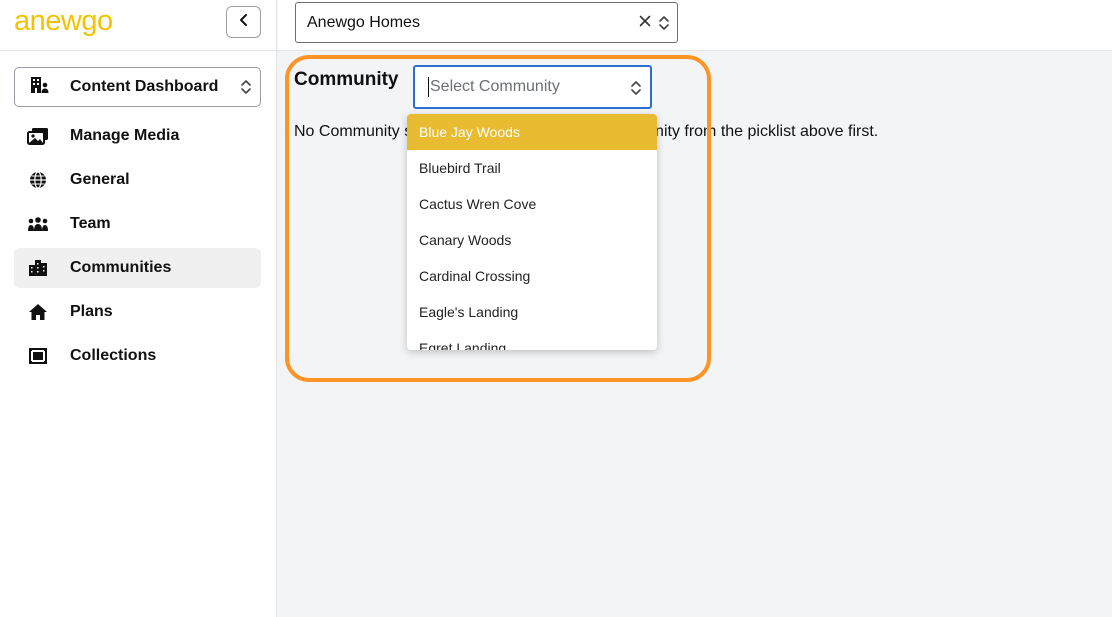  I want to click on globe-icon, so click(38, 180).